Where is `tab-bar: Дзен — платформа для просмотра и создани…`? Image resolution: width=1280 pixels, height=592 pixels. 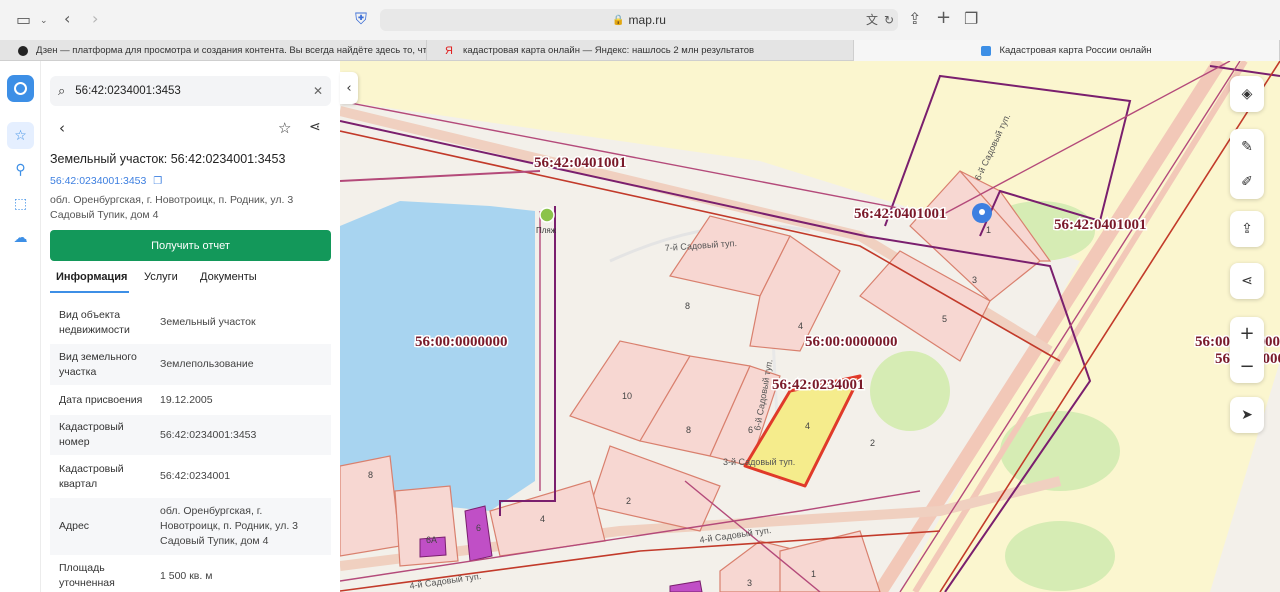 tab-bar: Дзен — платформа для просмотра и создани… is located at coordinates (640, 50).